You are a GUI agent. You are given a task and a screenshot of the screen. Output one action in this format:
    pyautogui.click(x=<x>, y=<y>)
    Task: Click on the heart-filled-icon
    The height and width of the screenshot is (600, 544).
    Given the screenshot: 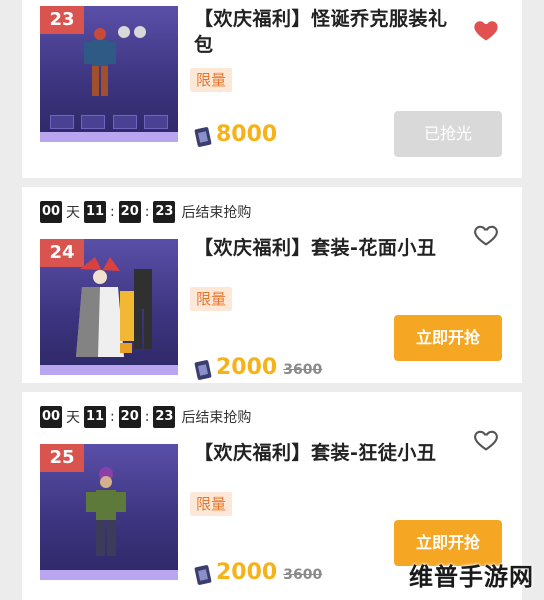 What is the action you would take?
    pyautogui.click(x=486, y=30)
    